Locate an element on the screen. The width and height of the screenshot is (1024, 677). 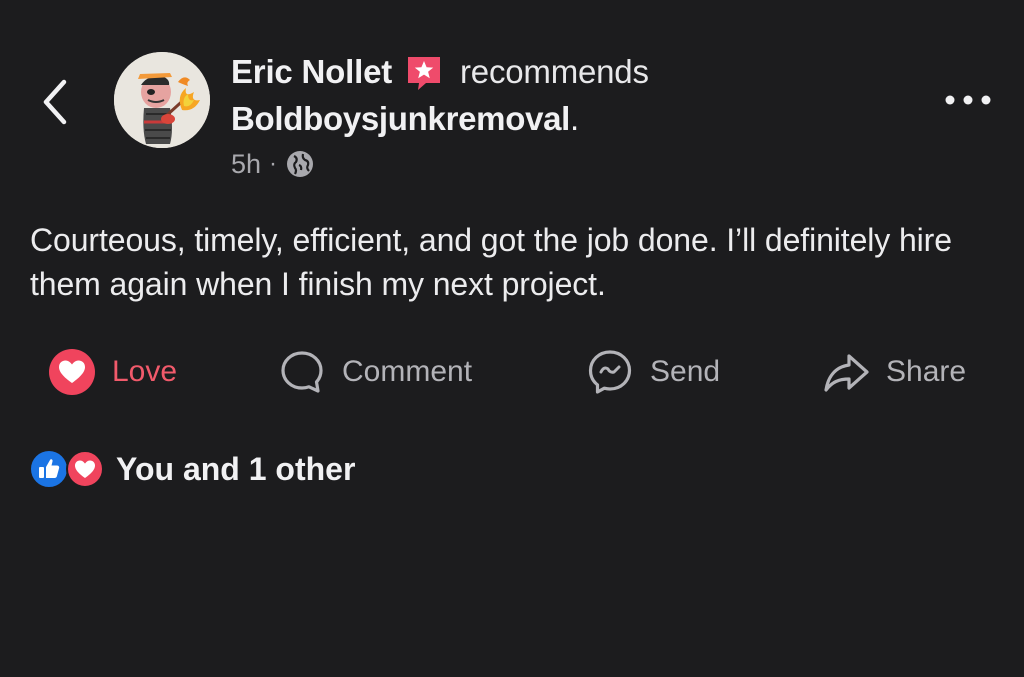
more-options-button is located at coordinates (968, 100).